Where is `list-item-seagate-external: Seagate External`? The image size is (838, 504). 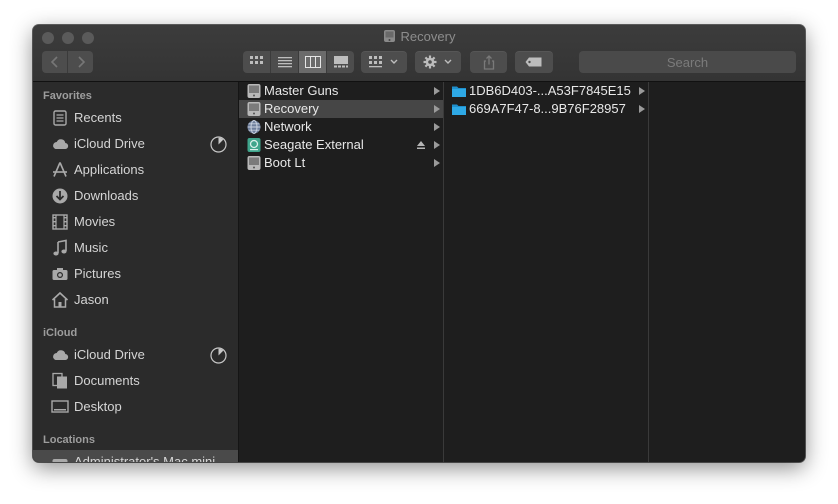 list-item-seagate-external: Seagate External is located at coordinates (341, 145).